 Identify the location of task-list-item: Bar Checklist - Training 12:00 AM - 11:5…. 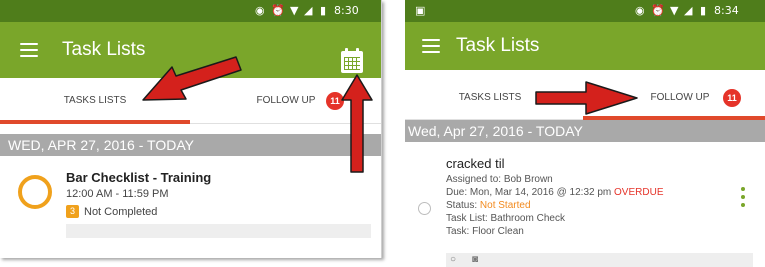
(194, 211).